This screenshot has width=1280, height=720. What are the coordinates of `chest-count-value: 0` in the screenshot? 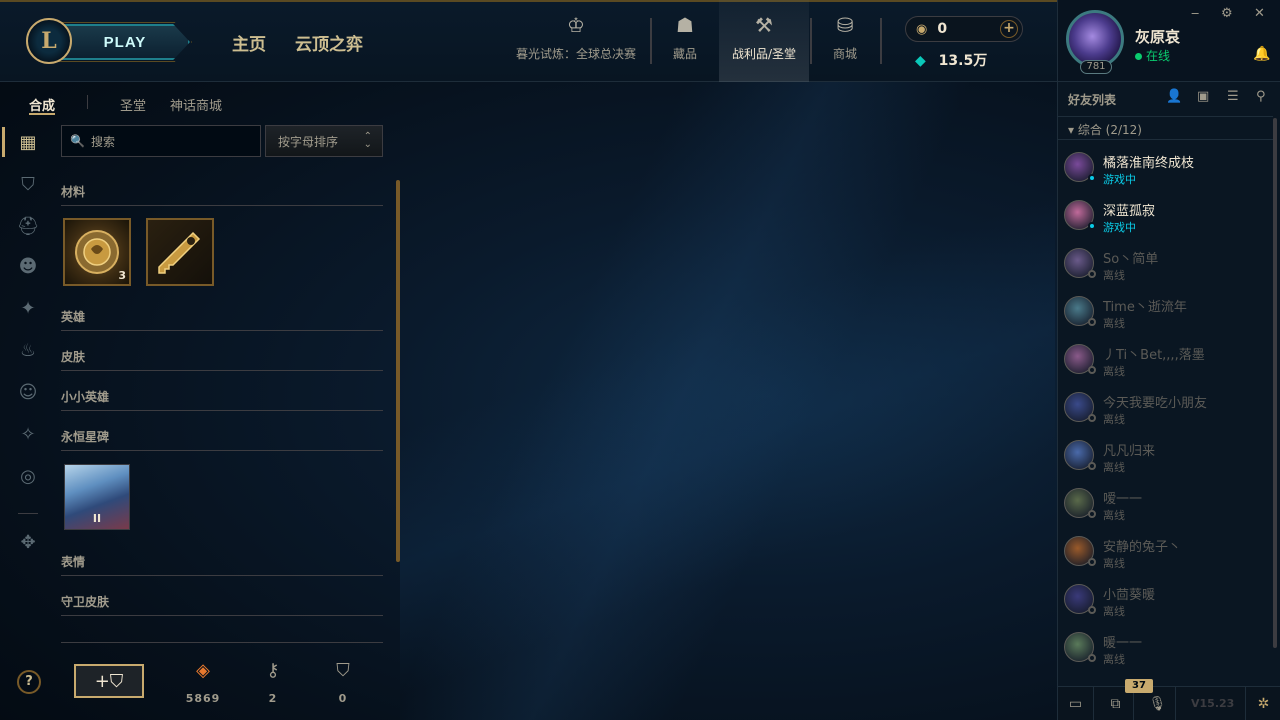 It's located at (343, 698).